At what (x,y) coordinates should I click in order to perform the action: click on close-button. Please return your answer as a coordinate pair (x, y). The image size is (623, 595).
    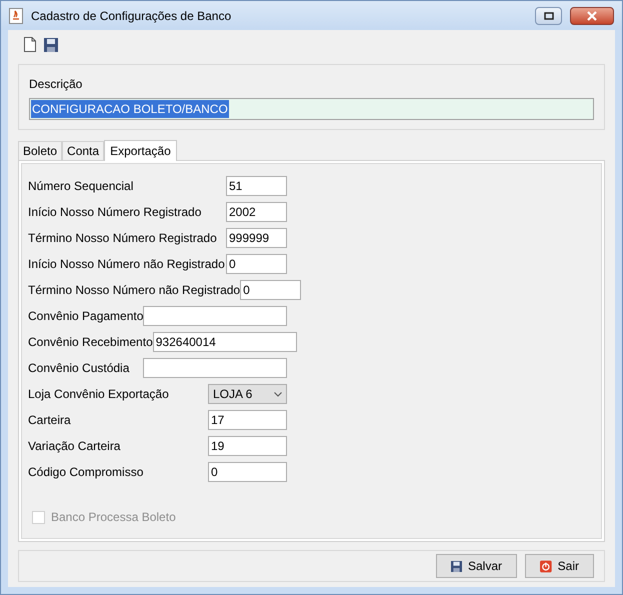
    Looking at the image, I should click on (592, 15).